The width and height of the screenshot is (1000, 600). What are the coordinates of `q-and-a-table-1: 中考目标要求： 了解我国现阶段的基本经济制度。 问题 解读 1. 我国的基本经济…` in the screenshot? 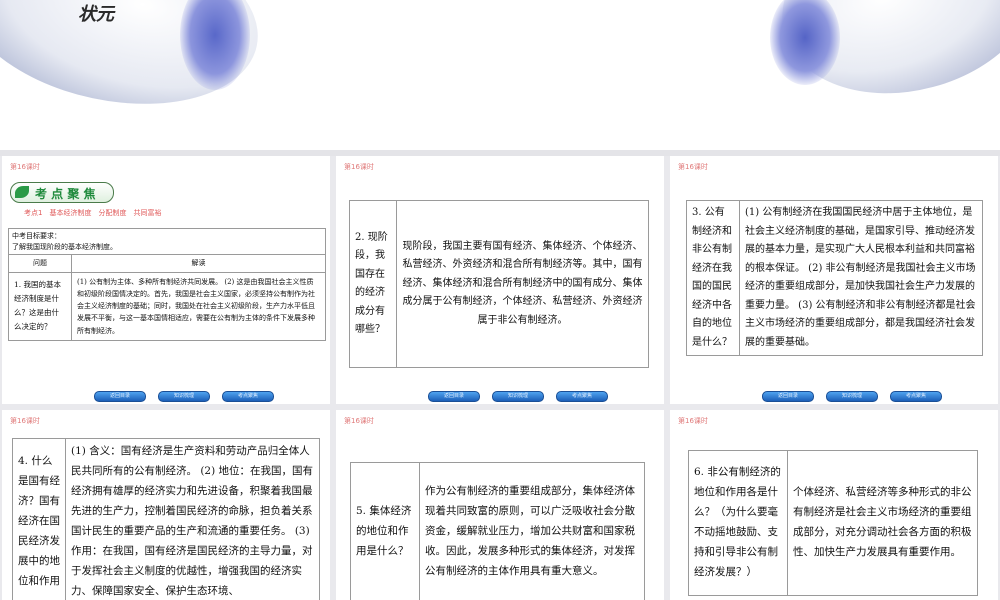 It's located at (167, 284).